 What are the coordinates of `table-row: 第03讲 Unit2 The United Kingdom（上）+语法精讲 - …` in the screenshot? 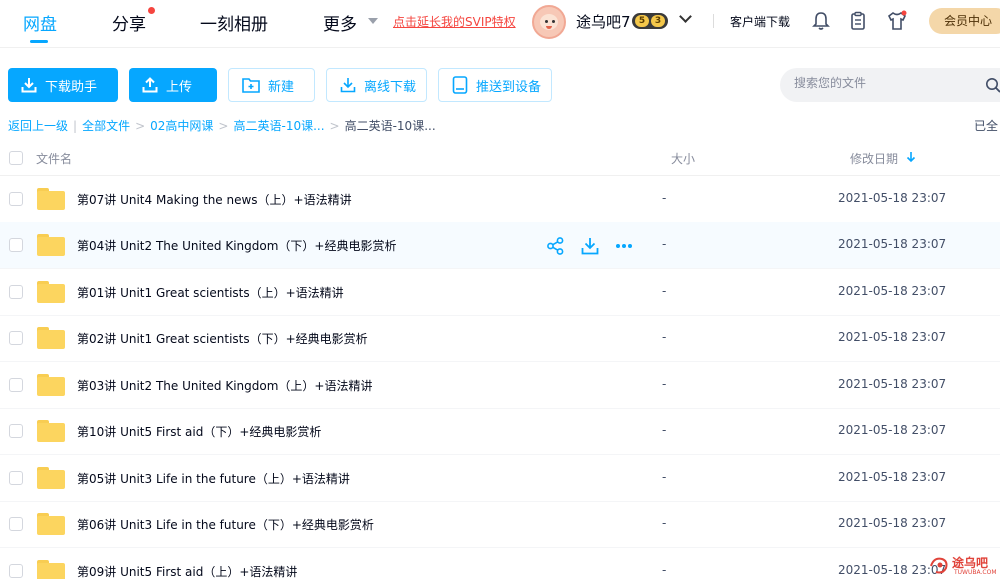 It's located at (500, 385).